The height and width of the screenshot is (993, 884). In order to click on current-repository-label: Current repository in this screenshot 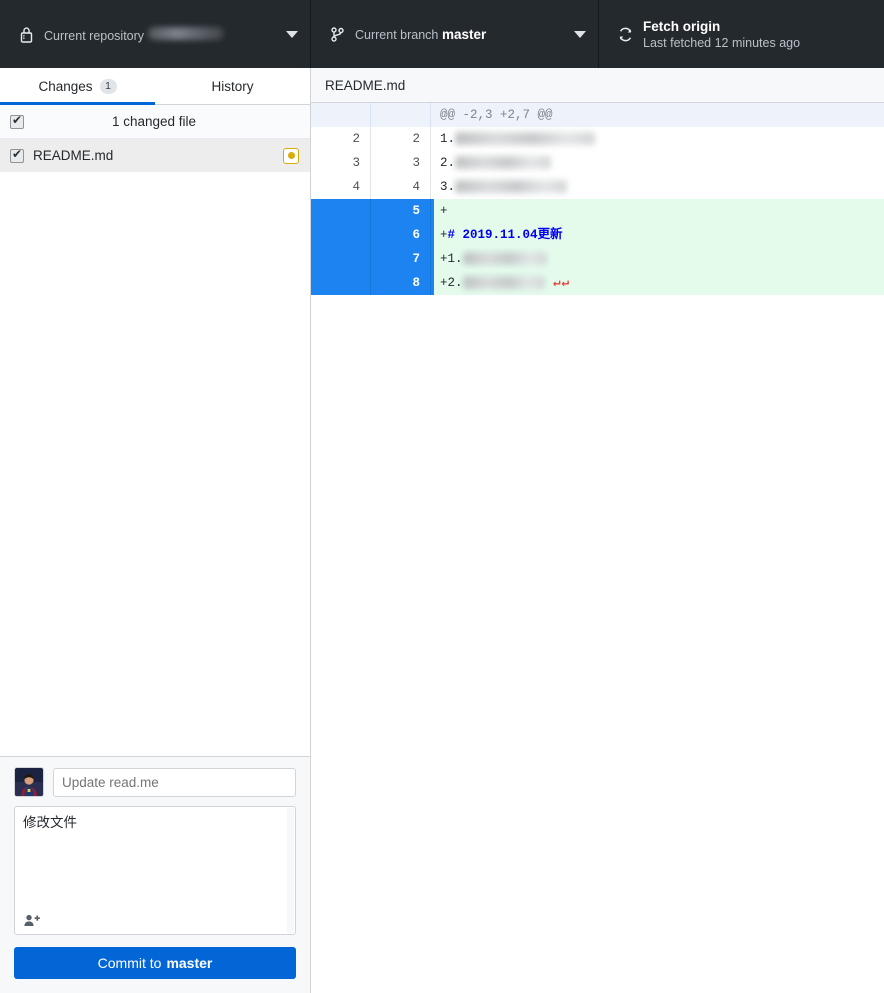, I will do `click(94, 36)`.